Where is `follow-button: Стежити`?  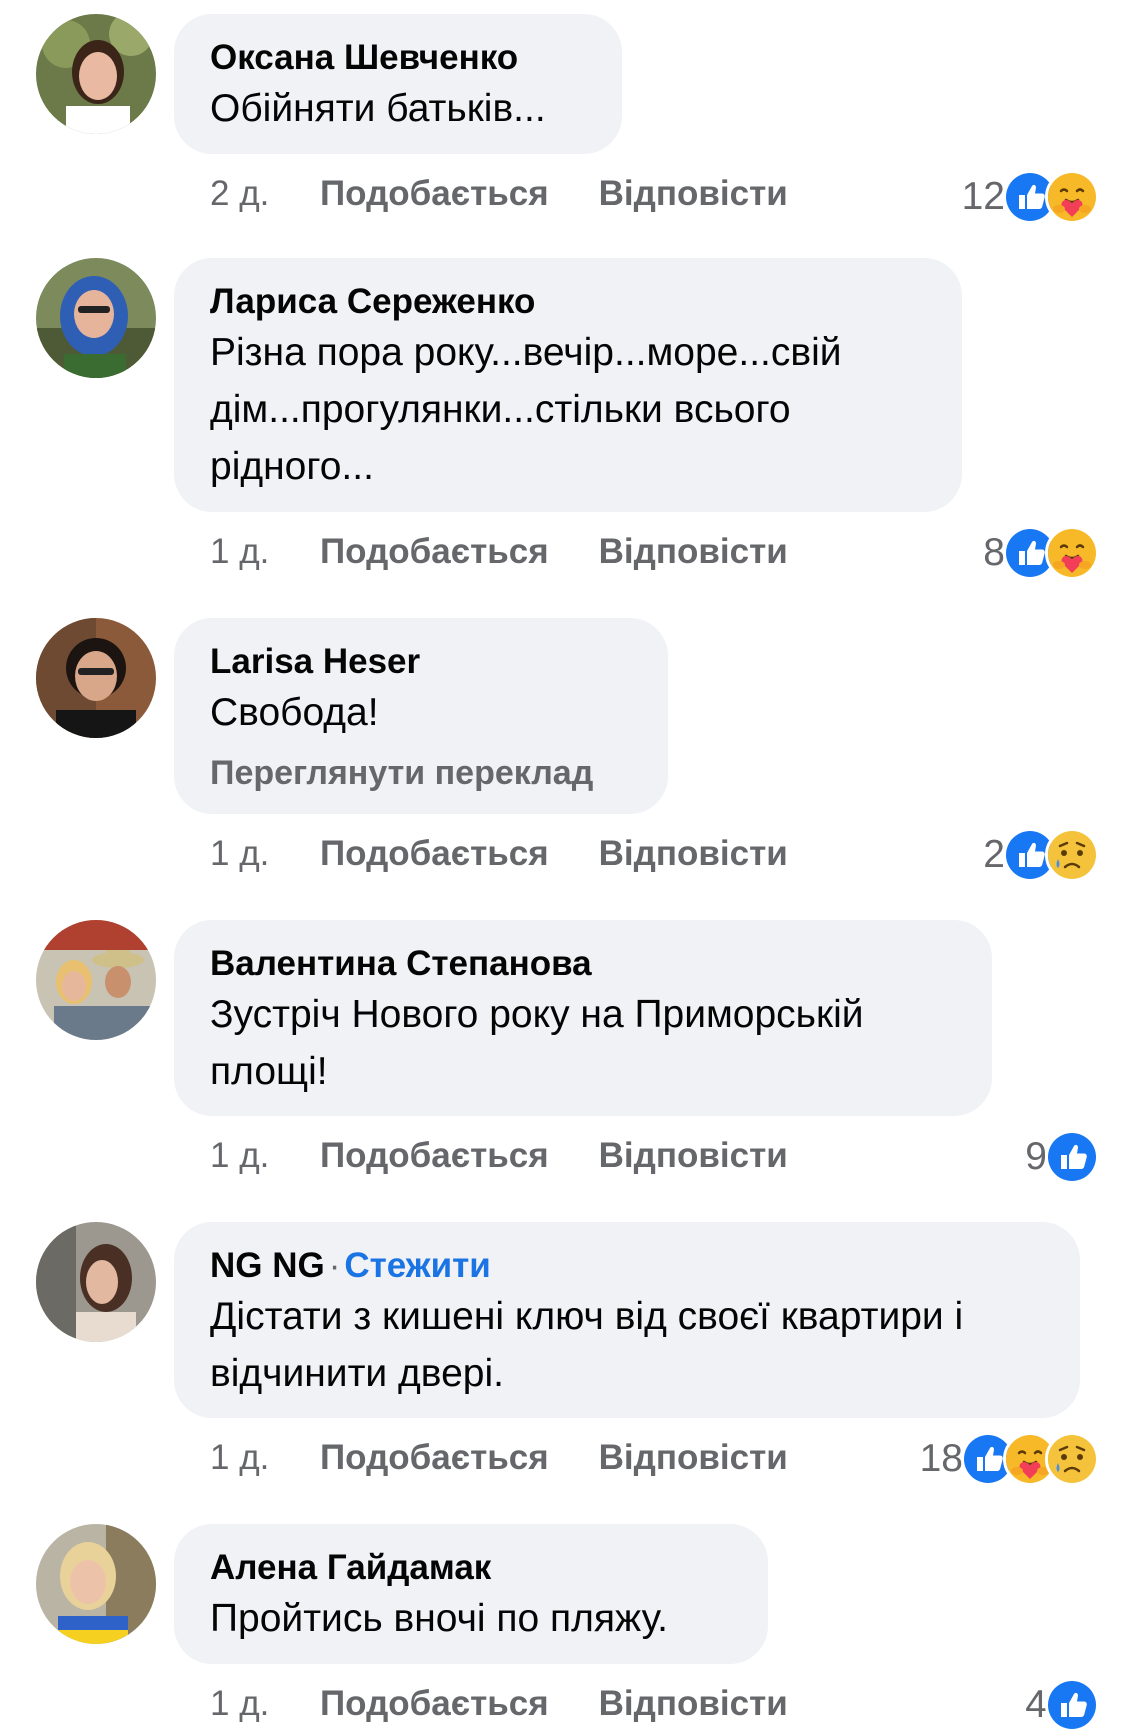 follow-button: Стежити is located at coordinates (417, 1265).